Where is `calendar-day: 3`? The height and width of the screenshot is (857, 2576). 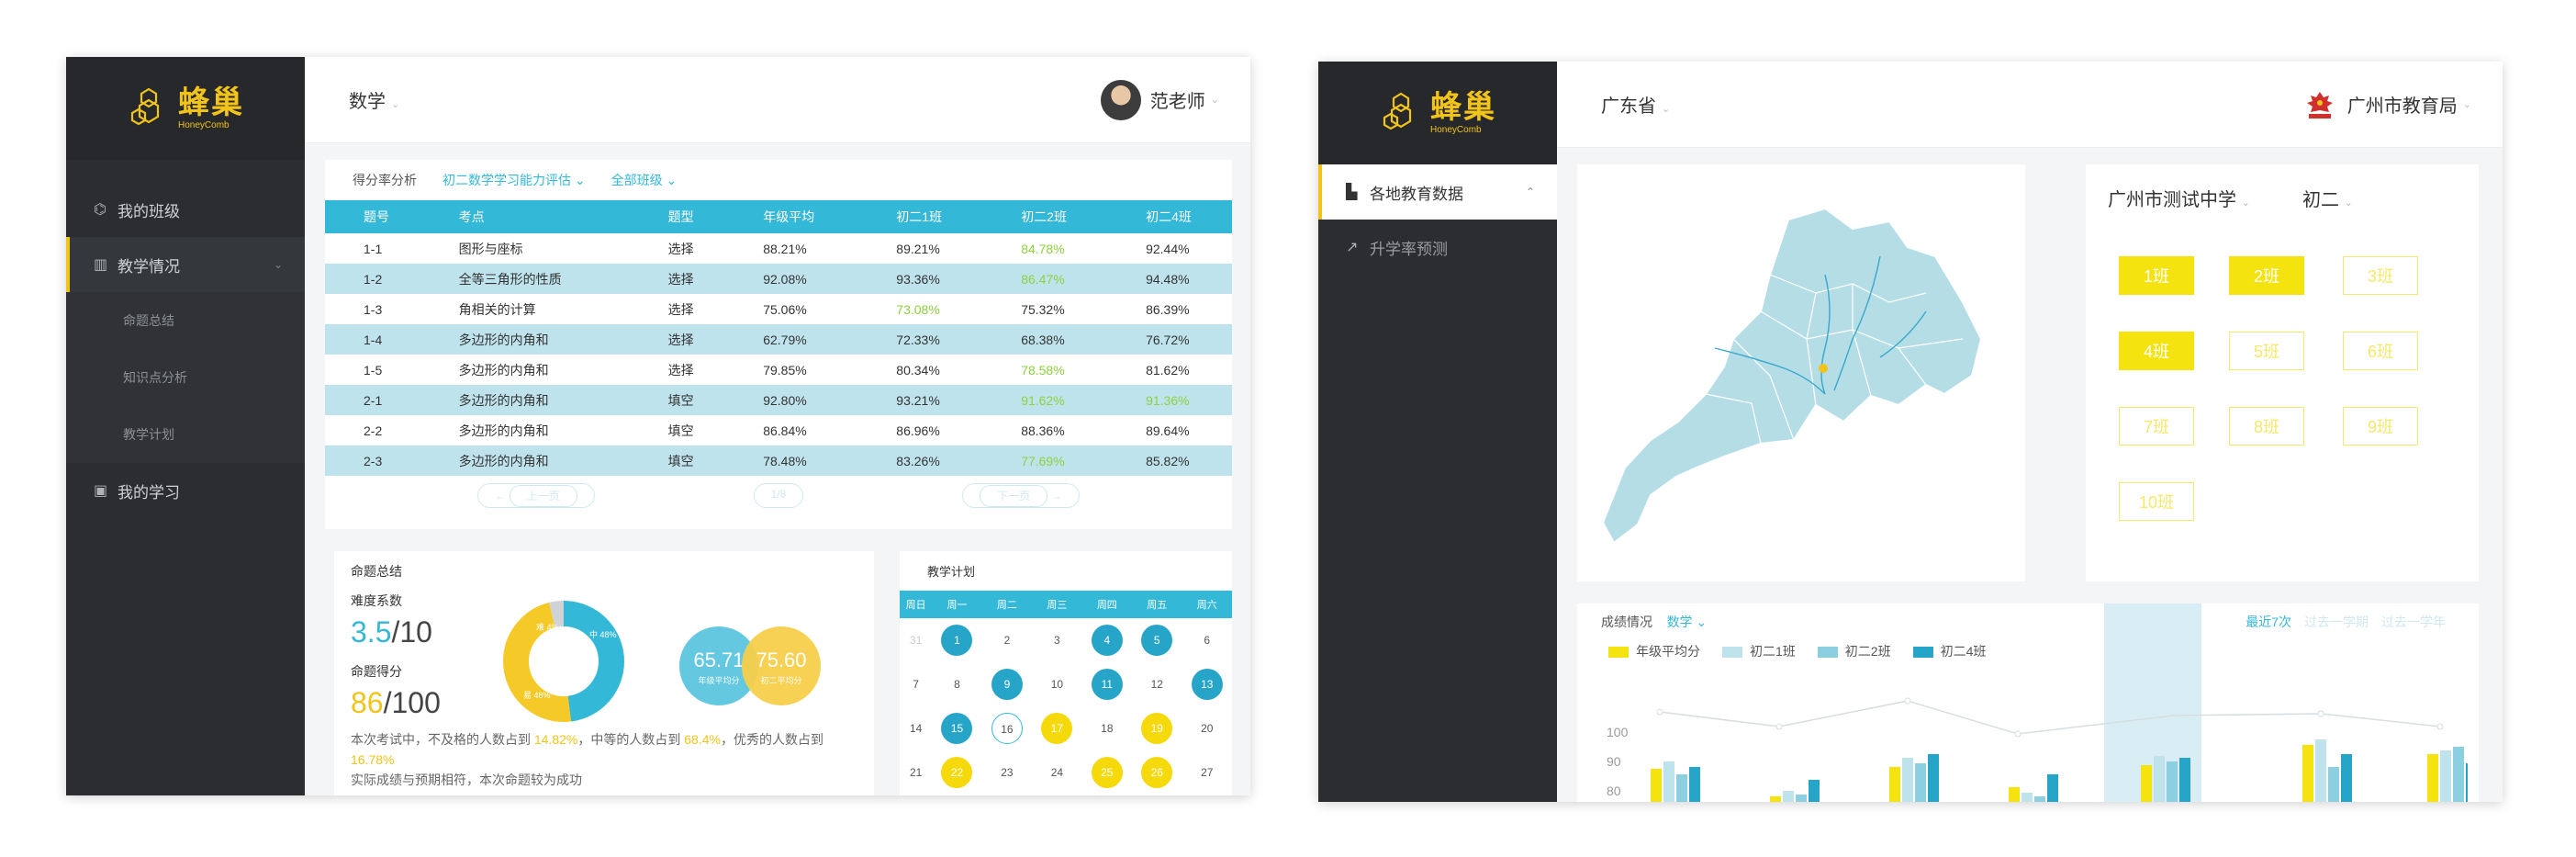
calendar-day: 3 is located at coordinates (1056, 640).